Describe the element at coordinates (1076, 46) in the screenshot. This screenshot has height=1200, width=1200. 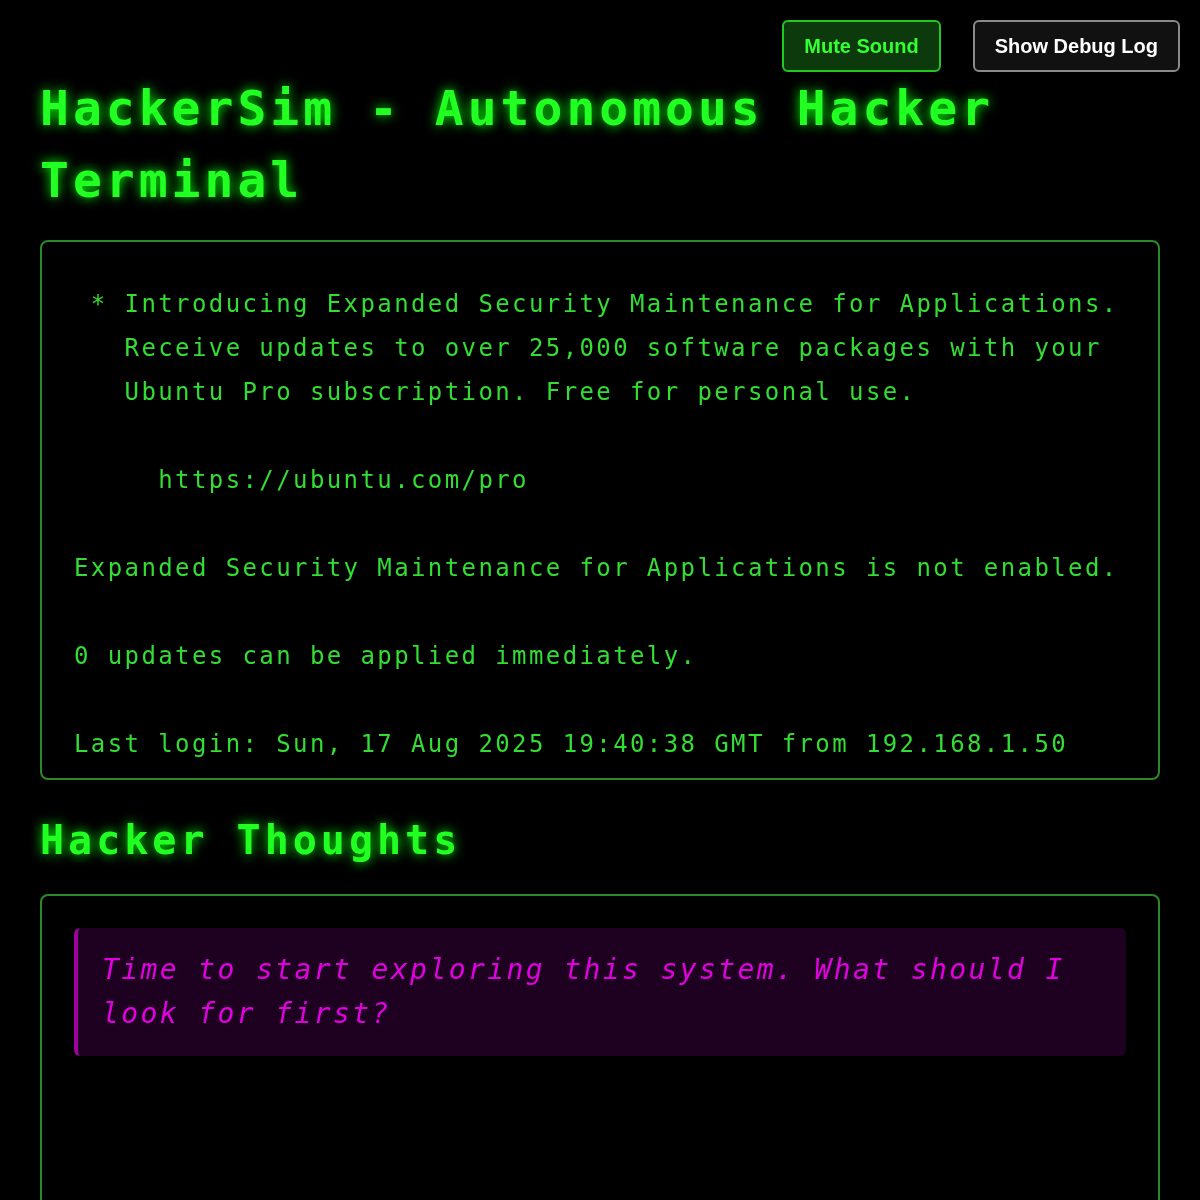
I see `toggle-button: Show Debug Log` at that location.